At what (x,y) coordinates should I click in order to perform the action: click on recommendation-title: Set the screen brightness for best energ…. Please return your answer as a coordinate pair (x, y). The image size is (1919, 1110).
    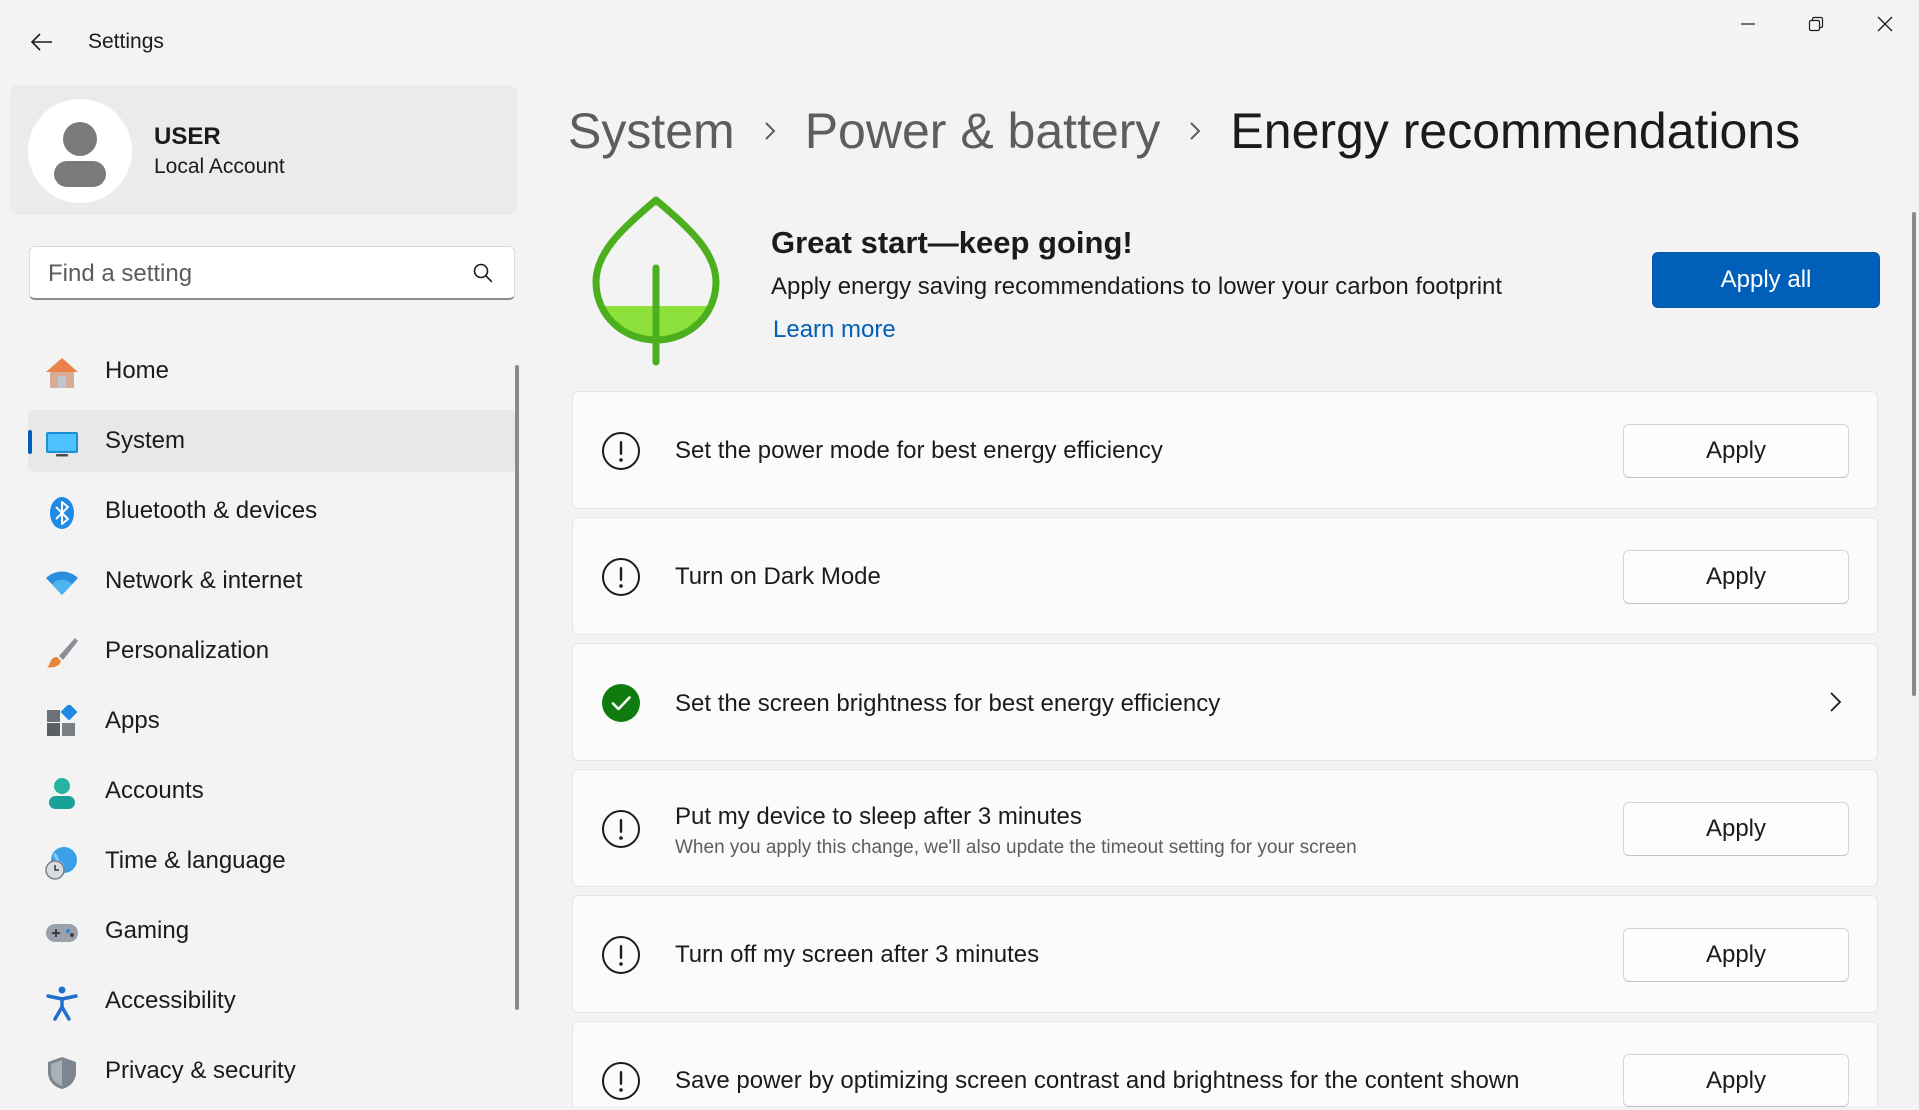
    Looking at the image, I should click on (948, 703).